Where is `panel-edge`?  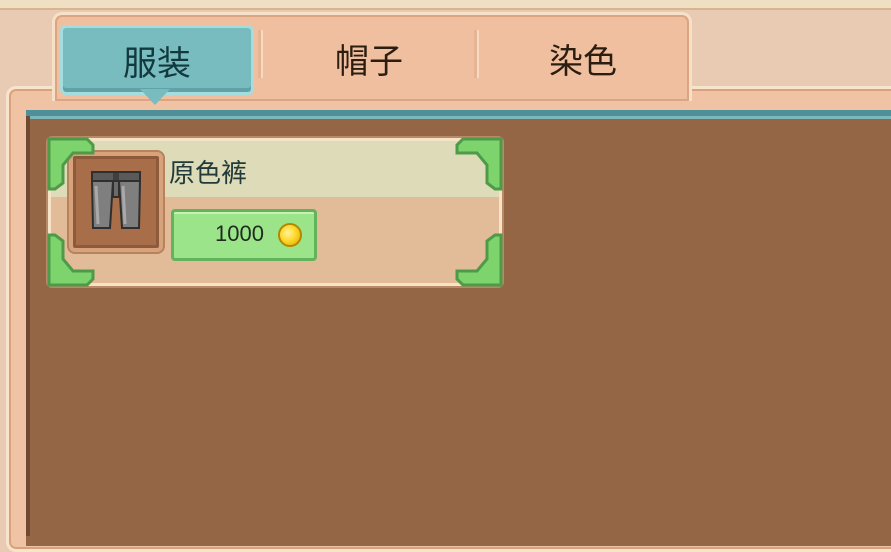 panel-edge is located at coordinates (28, 326).